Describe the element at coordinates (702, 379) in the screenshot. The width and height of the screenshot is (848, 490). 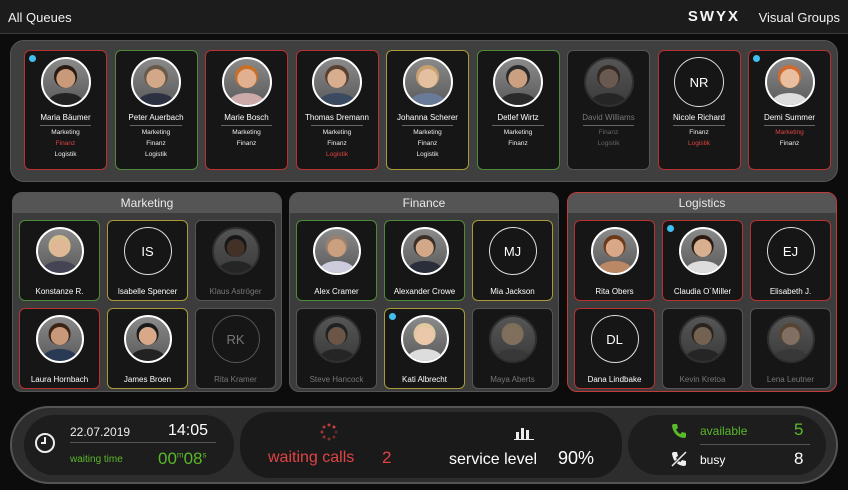
I see `agent-name: Kevin Kretoa` at that location.